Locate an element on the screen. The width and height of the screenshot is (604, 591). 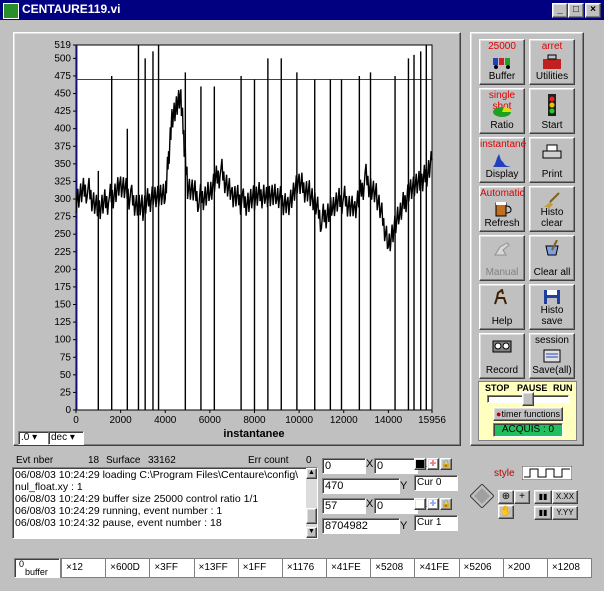
acquis-value: ACQUIS : 0 is located at coordinates (528, 429).